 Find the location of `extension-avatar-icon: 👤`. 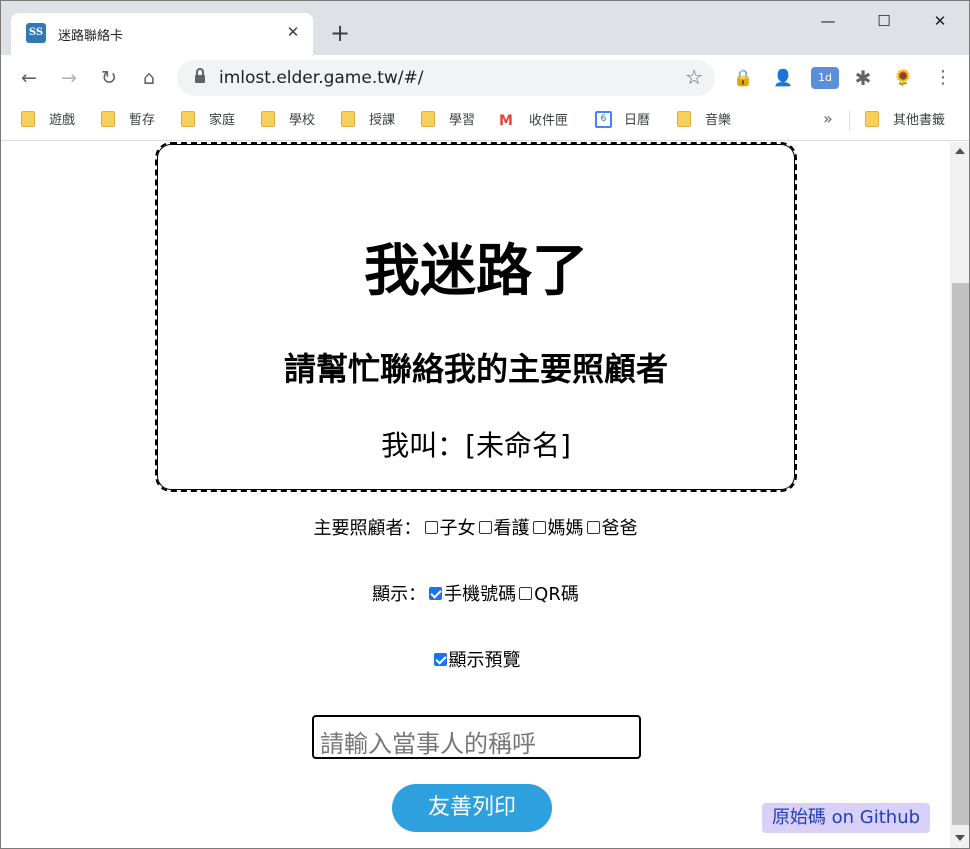

extension-avatar-icon: 👤 is located at coordinates (783, 78).